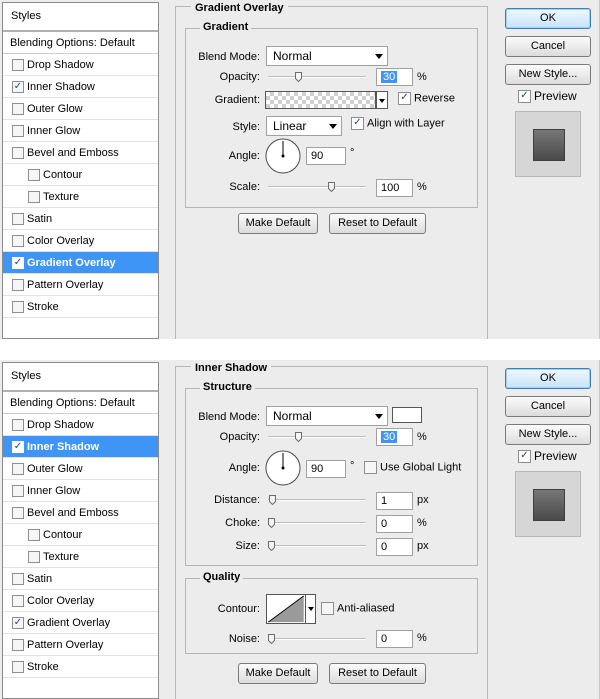  Describe the element at coordinates (317, 639) in the screenshot. I see `noise-slider` at that location.